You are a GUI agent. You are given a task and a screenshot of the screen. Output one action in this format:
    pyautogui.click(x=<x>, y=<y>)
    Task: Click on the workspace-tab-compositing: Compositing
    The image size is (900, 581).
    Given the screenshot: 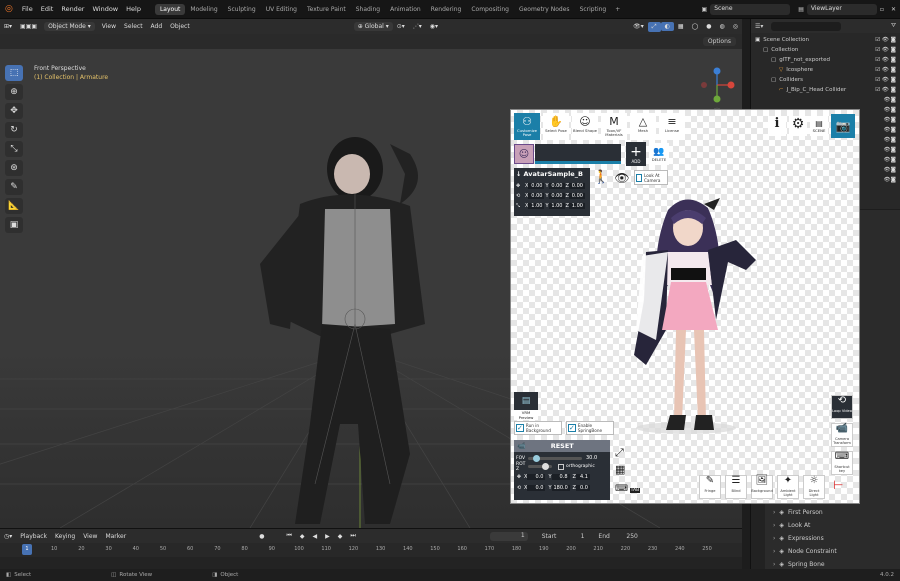 What is the action you would take?
    pyautogui.click(x=490, y=9)
    